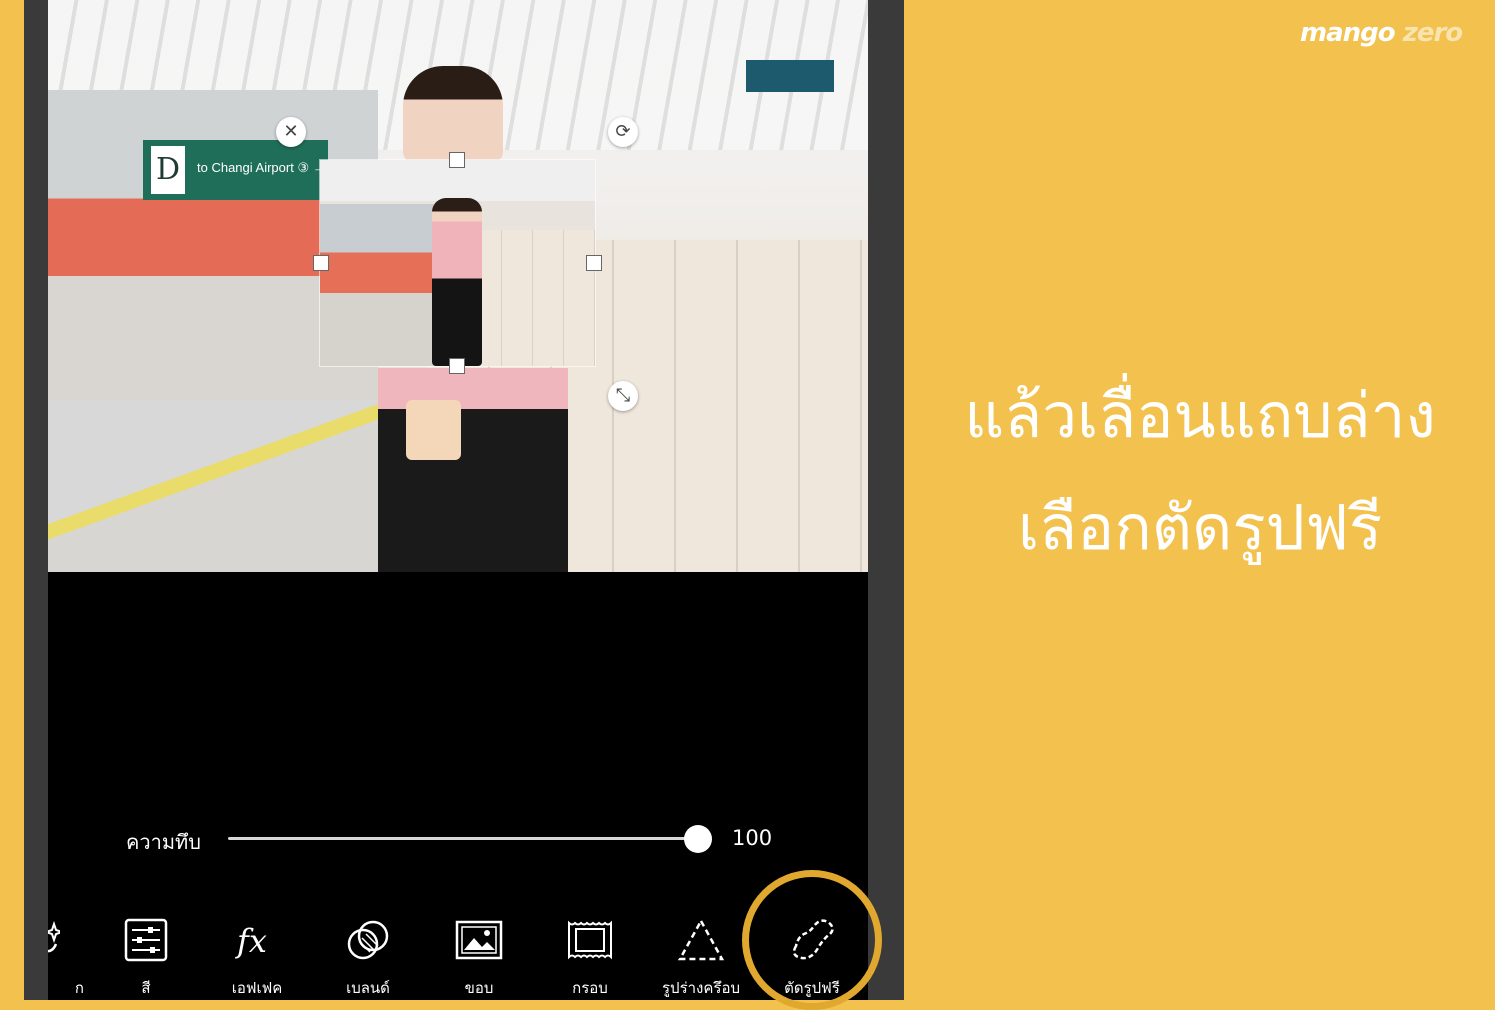  What do you see at coordinates (457, 282) in the screenshot?
I see `layer-person` at bounding box center [457, 282].